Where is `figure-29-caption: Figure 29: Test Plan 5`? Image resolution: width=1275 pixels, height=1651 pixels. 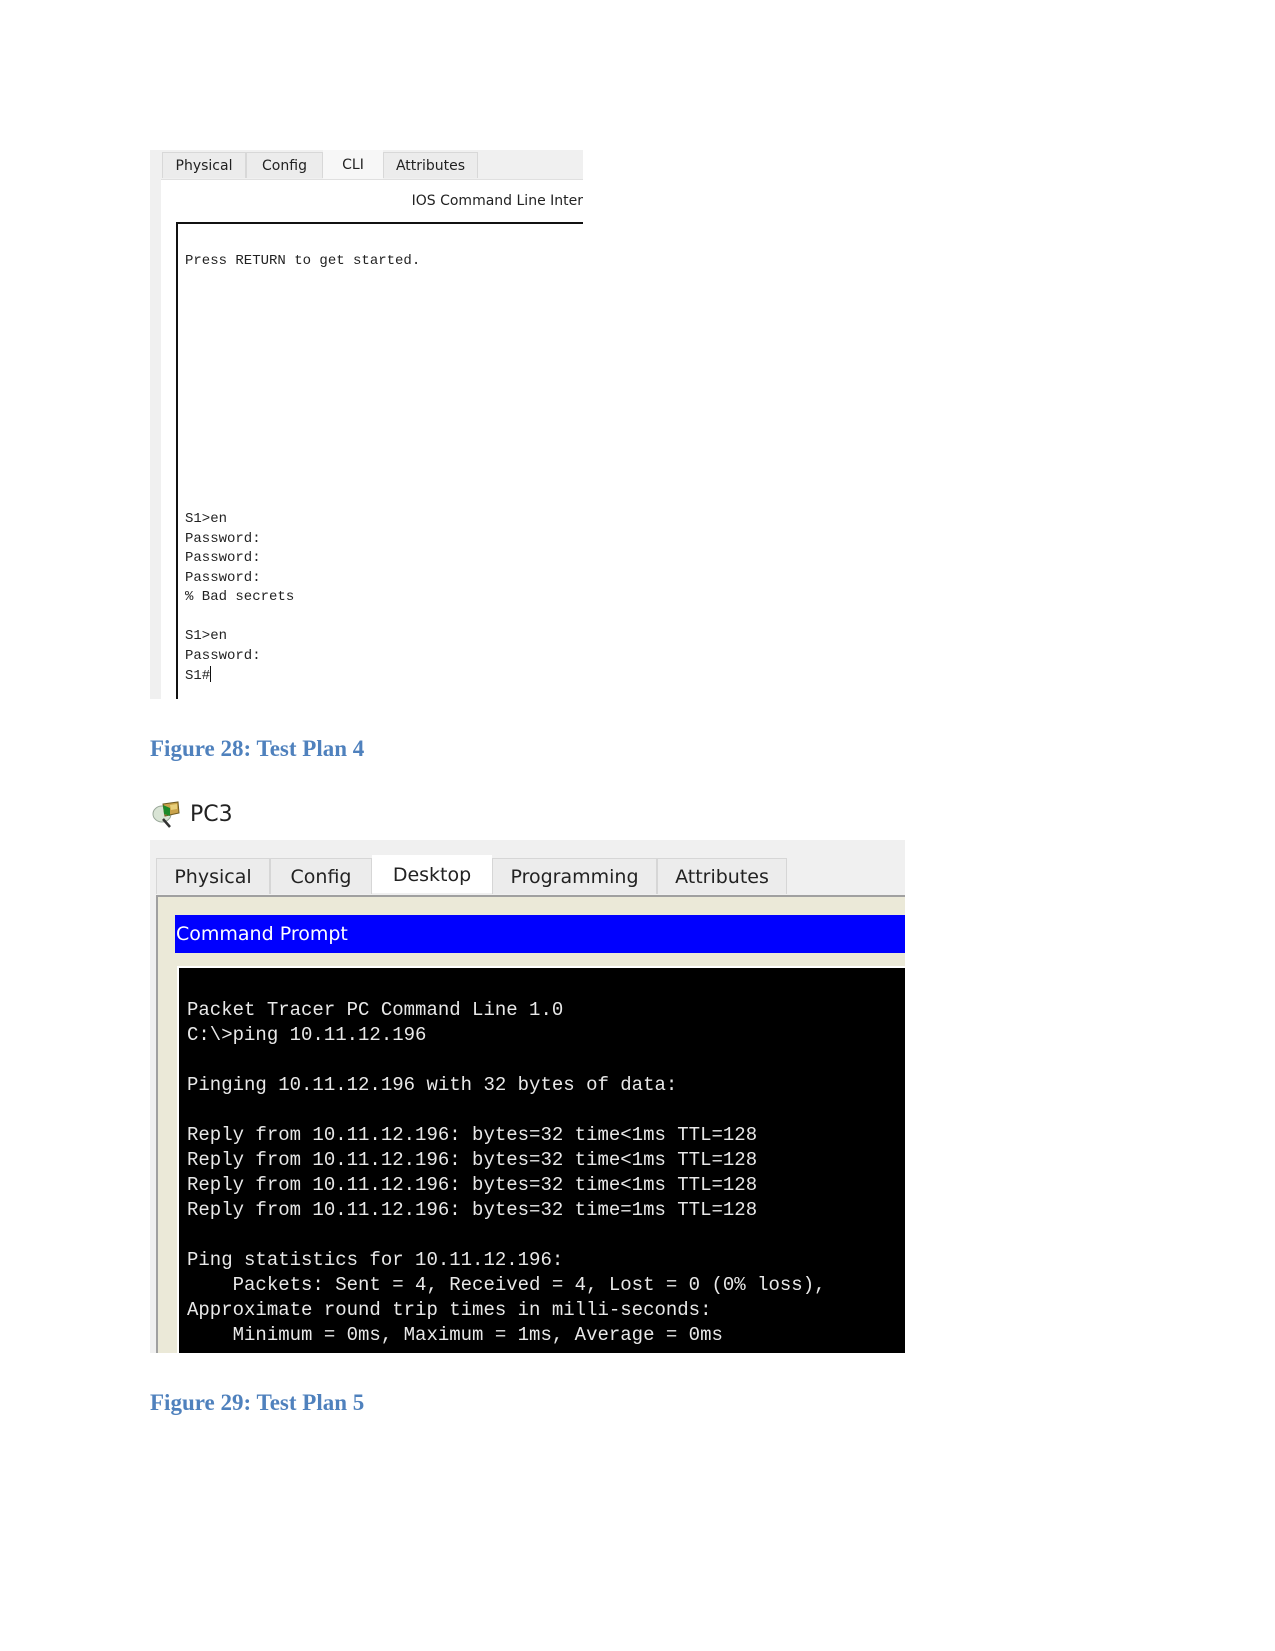
figure-29-caption: Figure 29: Test Plan 5 is located at coordinates (257, 1402).